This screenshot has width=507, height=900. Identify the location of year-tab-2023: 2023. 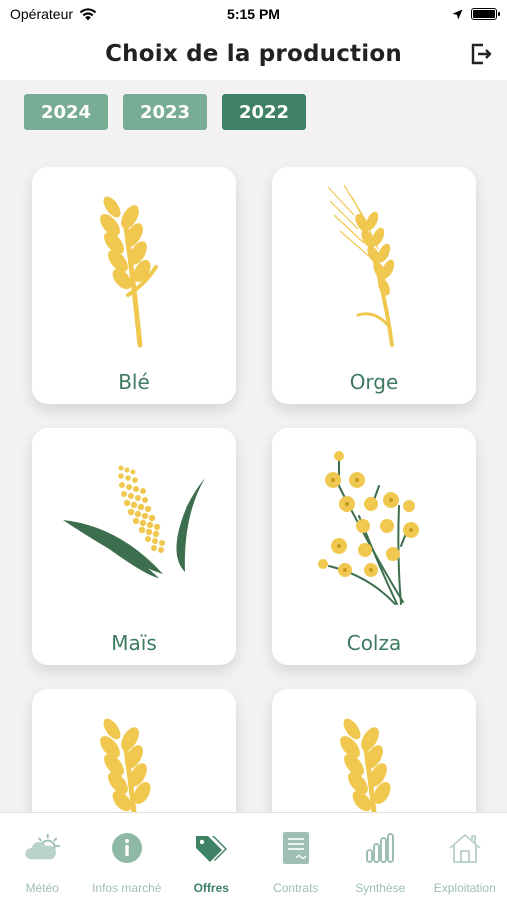
(165, 112).